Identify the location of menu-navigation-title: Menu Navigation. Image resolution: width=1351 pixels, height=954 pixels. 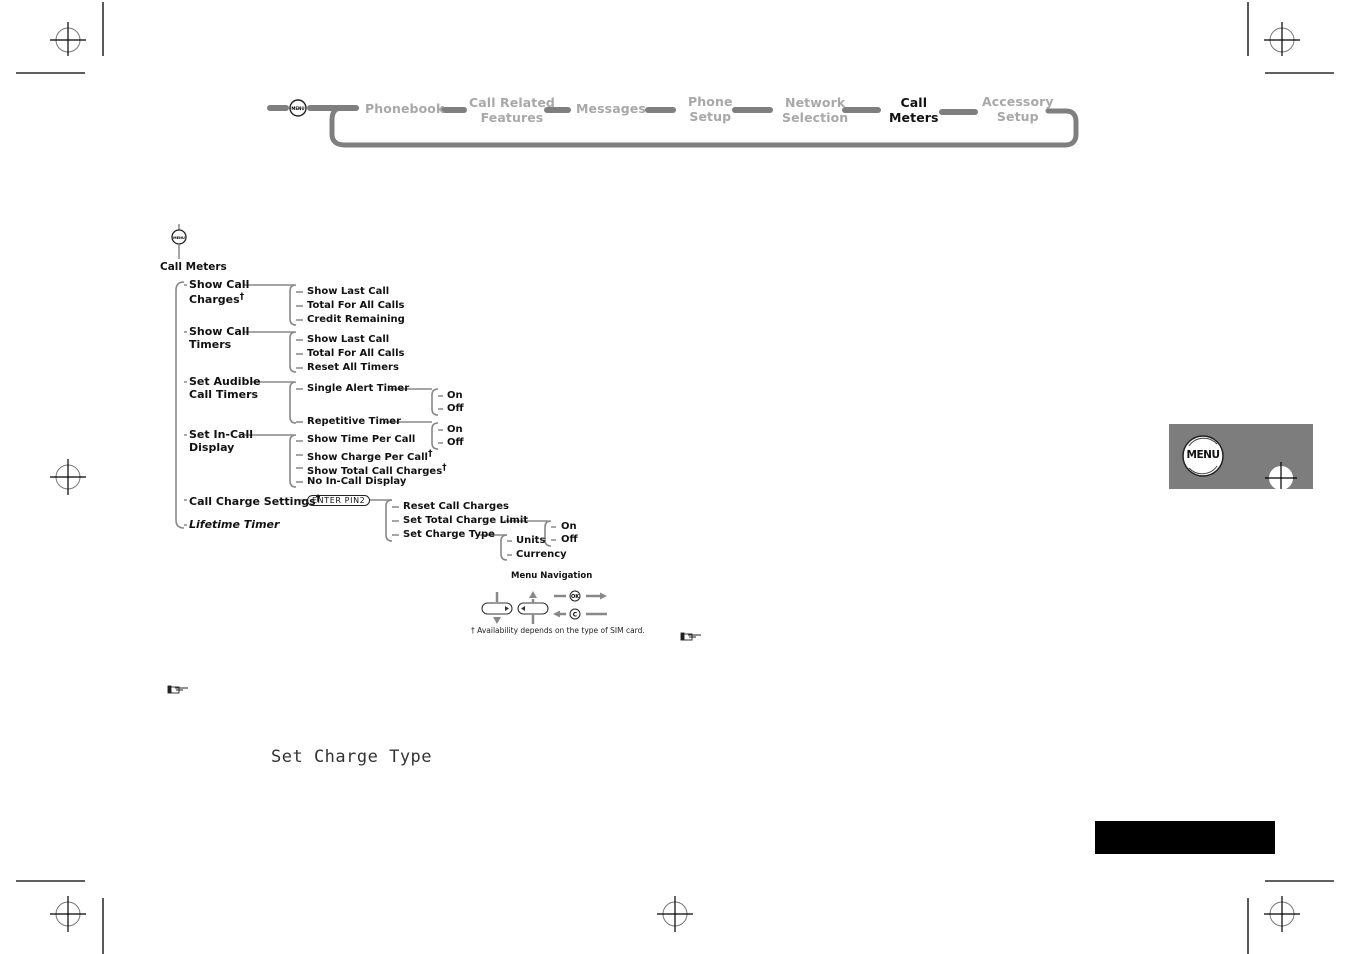
(552, 576).